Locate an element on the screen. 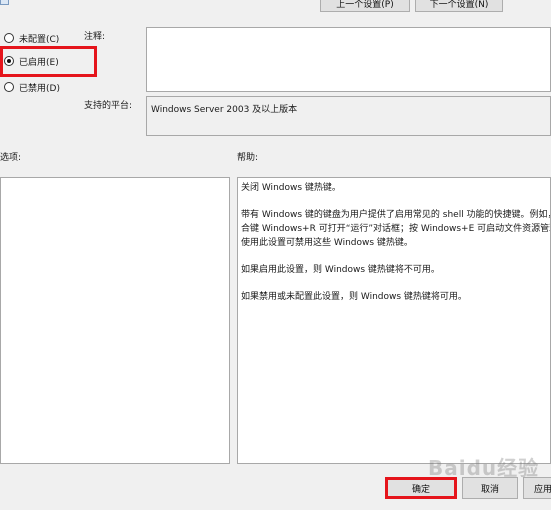  supported-platform-label: 支持的平台: is located at coordinates (108, 106).